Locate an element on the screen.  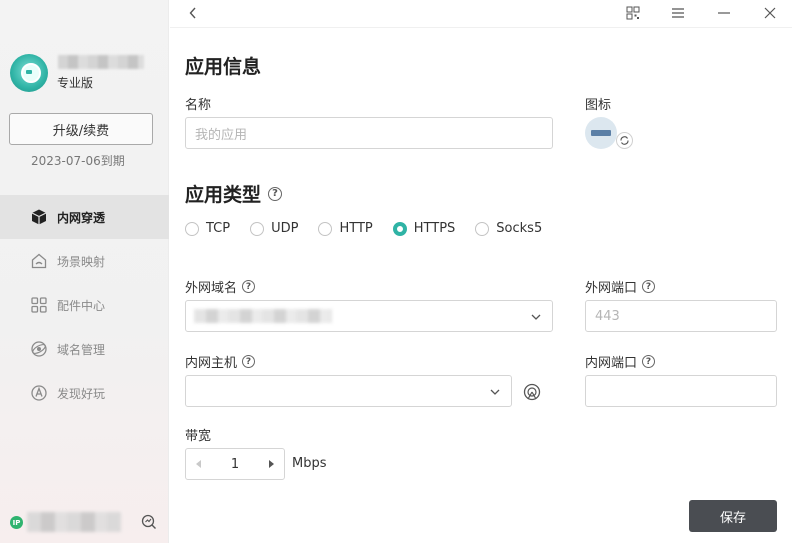
house-icon is located at coordinates (39, 261).